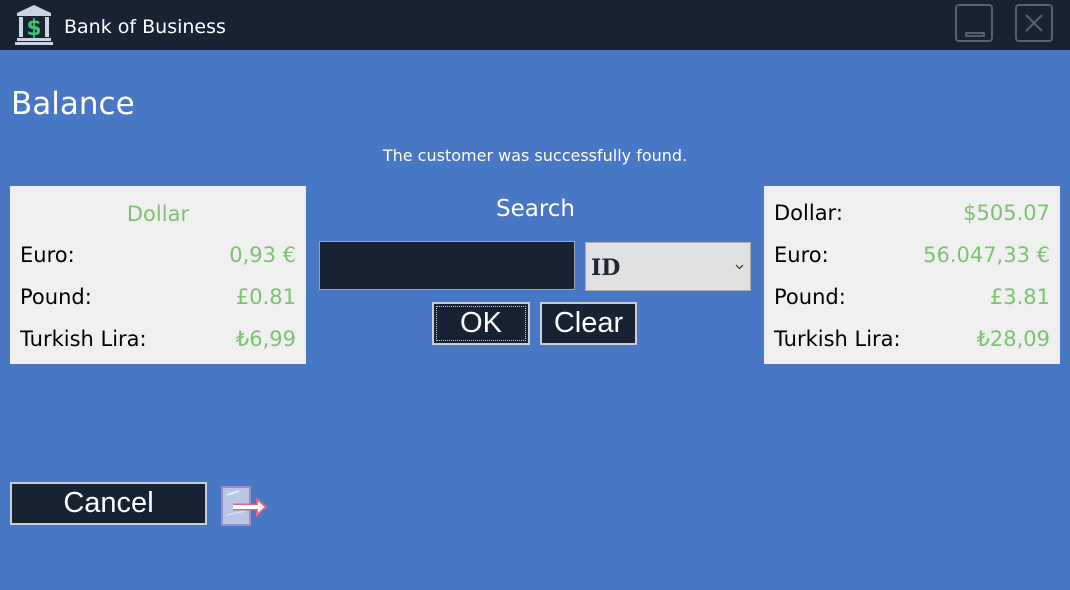  I want to click on rate-value: £0.81, so click(265, 297).